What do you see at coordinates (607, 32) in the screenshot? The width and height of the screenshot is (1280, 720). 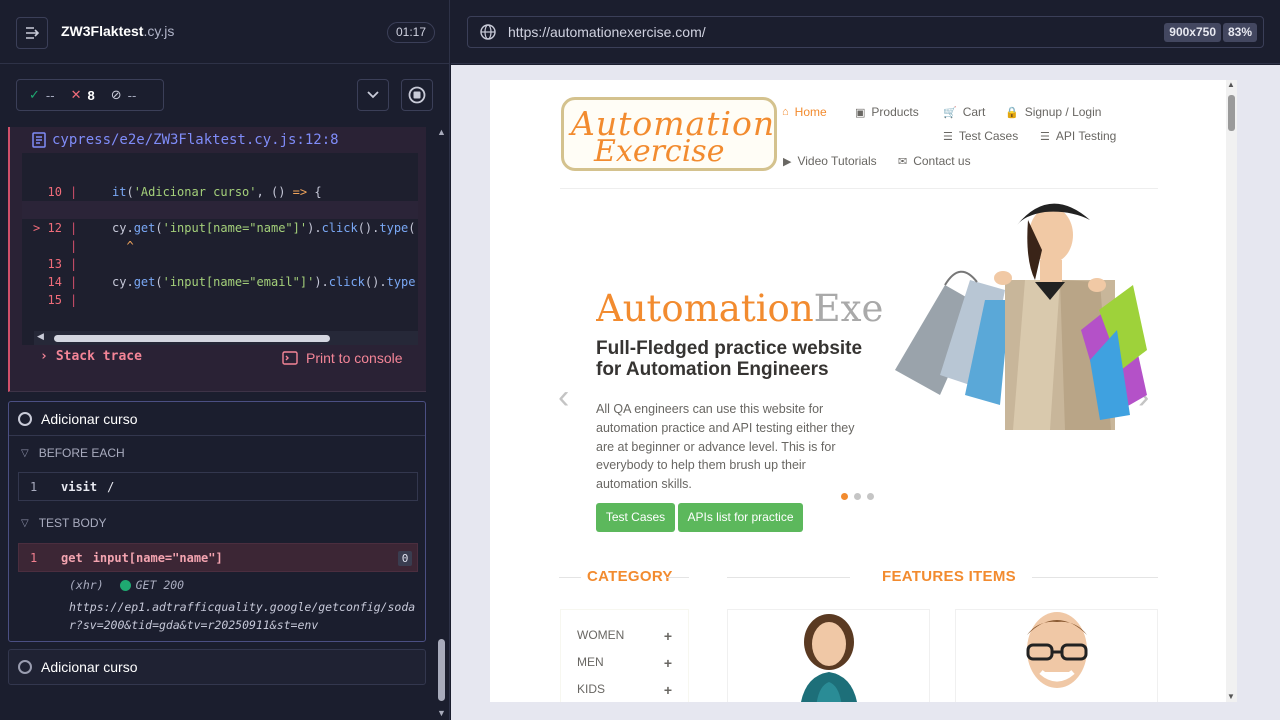 I see `url-text: https://automationexercise.com/` at bounding box center [607, 32].